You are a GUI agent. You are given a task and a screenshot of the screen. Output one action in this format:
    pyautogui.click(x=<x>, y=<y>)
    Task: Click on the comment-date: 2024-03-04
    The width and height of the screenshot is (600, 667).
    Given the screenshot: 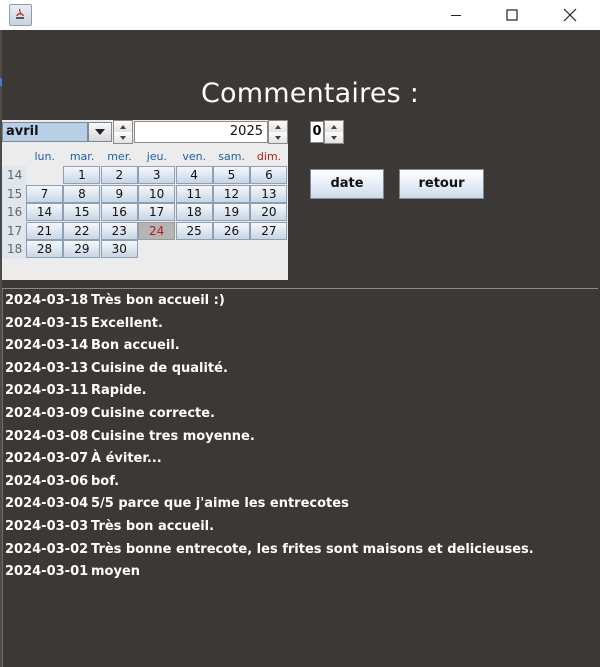 What is the action you would take?
    pyautogui.click(x=47, y=504)
    